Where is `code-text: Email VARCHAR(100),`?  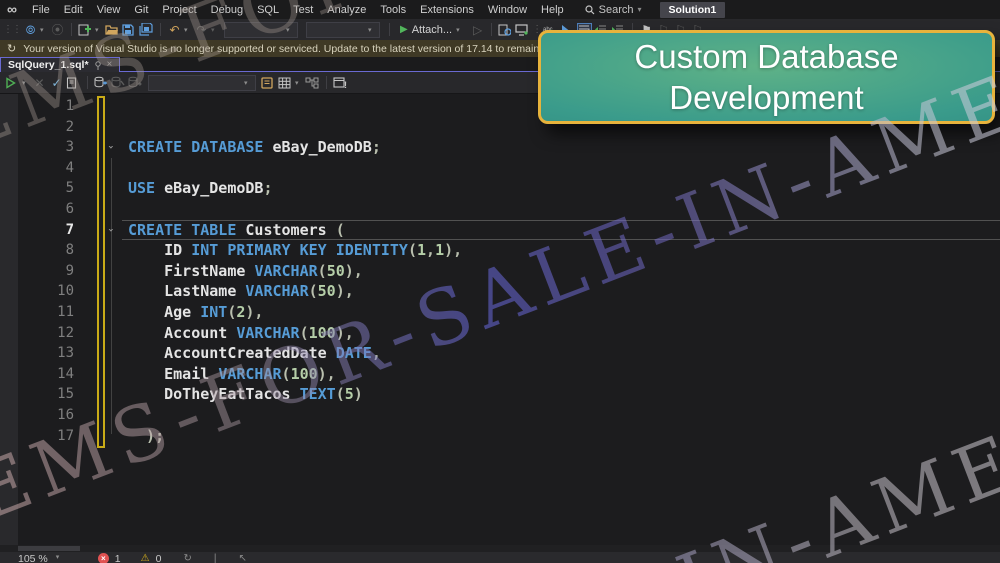 code-text: Email VARCHAR(100), is located at coordinates (232, 373).